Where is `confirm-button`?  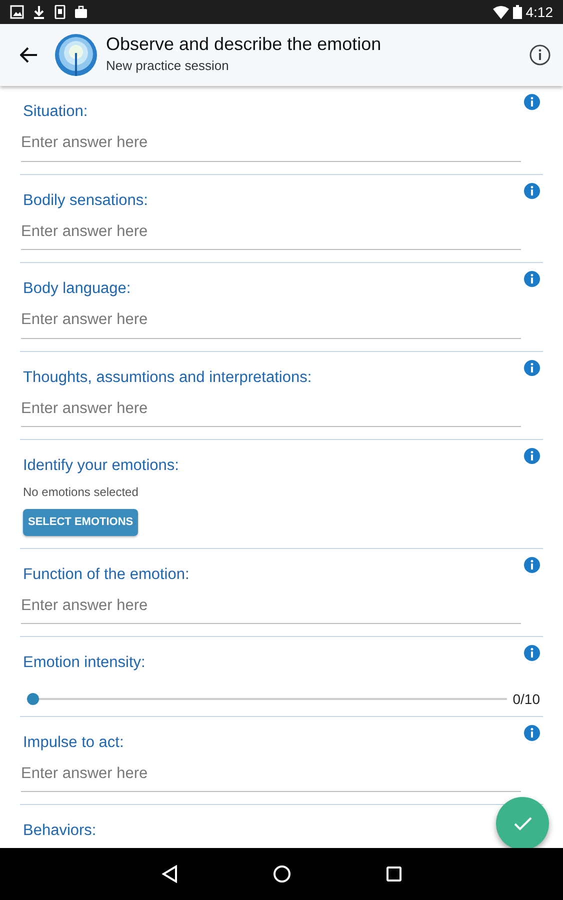
confirm-button is located at coordinates (522, 822).